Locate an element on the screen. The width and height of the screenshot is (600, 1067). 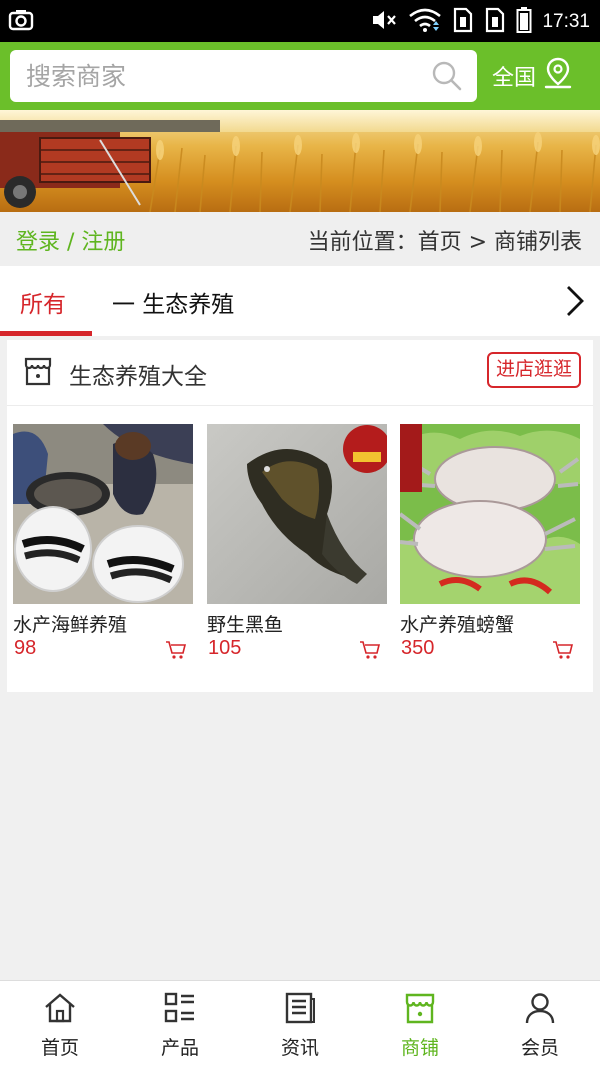
tab-all-label: 所有 is located at coordinates (43, 305).